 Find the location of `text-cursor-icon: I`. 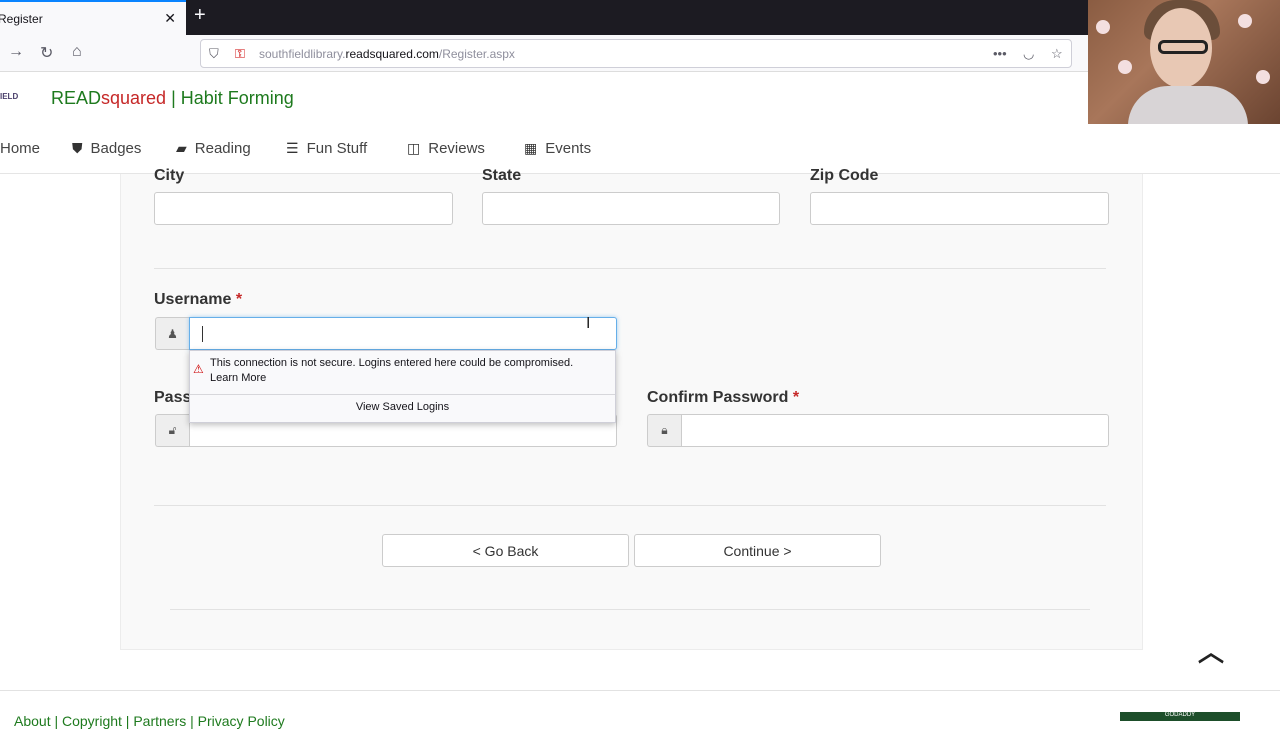

text-cursor-icon: I is located at coordinates (588, 323).